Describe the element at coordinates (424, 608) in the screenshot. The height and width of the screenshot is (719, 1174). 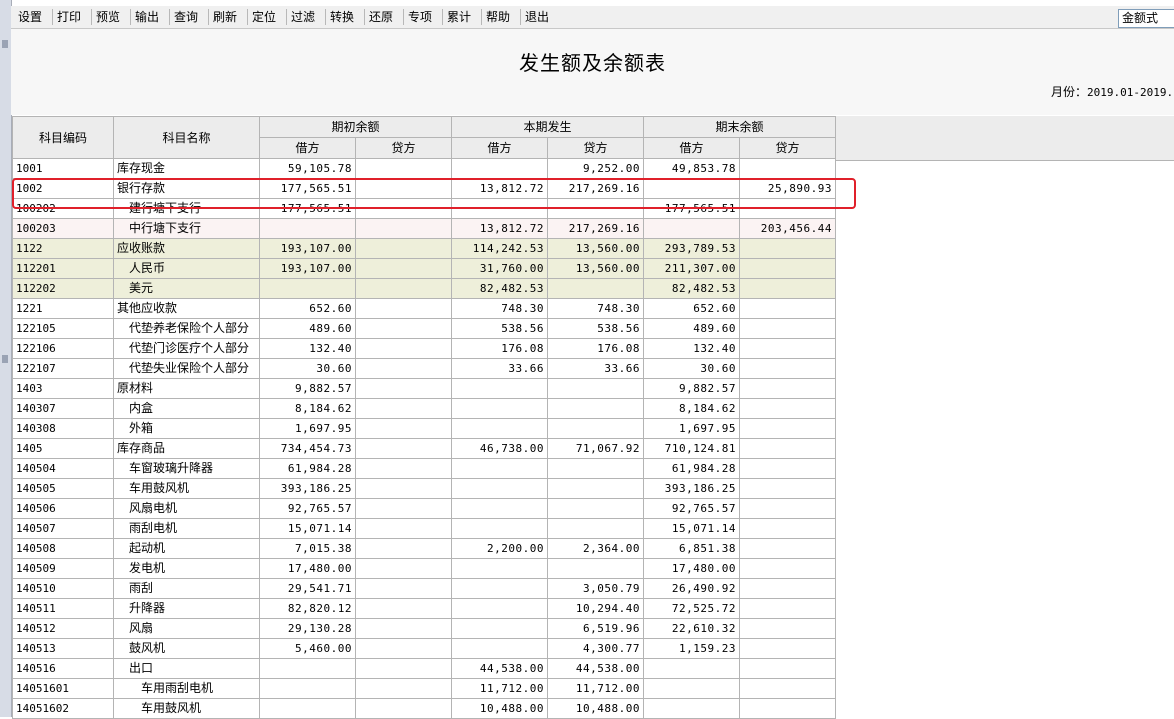
I see `table-row: 140511 升降器 82,820.12 10,294.40 72,525.72` at that location.